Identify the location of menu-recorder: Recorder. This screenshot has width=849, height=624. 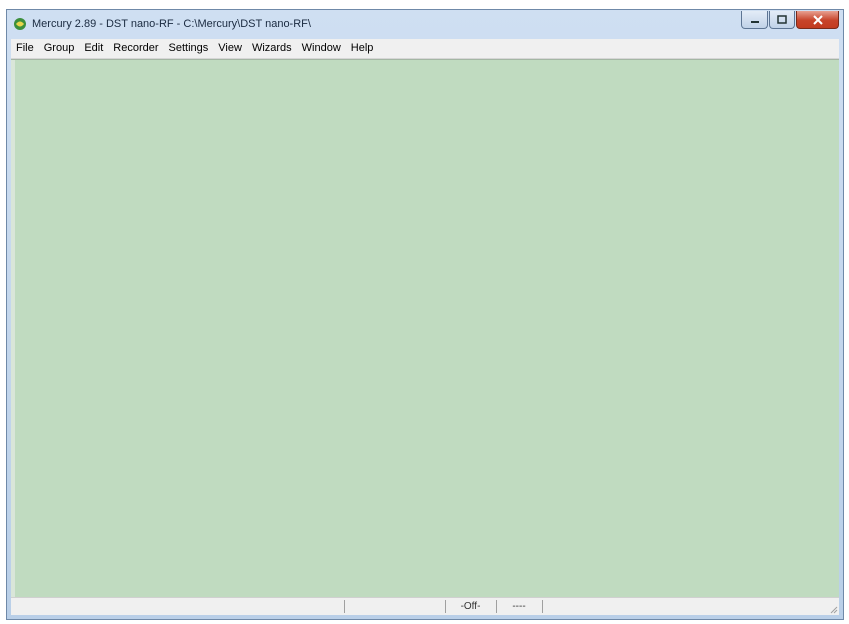
(135, 48).